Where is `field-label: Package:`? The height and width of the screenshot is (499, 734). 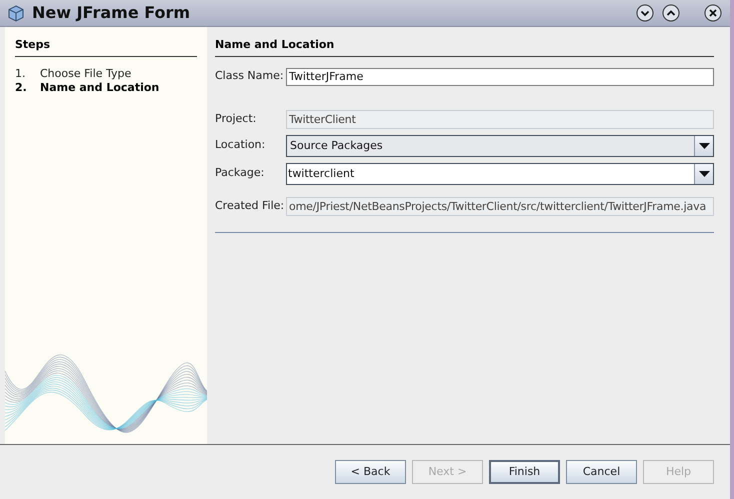
field-label: Package: is located at coordinates (240, 173).